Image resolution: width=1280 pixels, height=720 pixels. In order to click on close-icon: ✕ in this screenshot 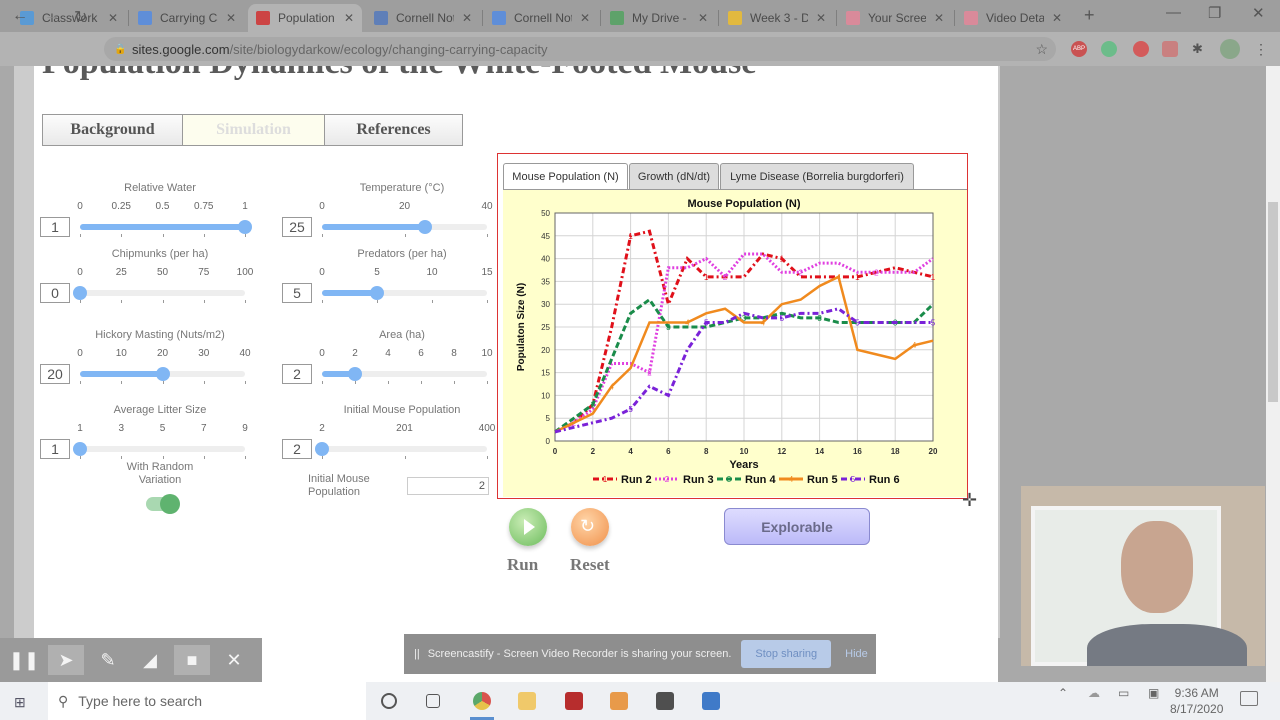, I will do `click(234, 660)`.